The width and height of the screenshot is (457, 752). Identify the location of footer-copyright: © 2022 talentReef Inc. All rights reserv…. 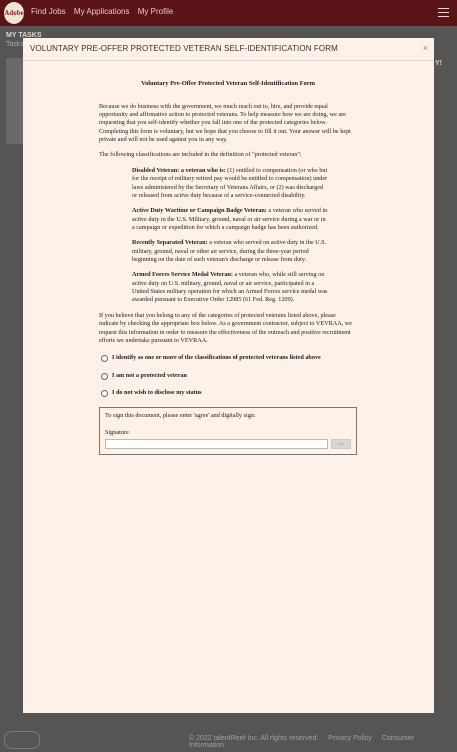
(254, 738).